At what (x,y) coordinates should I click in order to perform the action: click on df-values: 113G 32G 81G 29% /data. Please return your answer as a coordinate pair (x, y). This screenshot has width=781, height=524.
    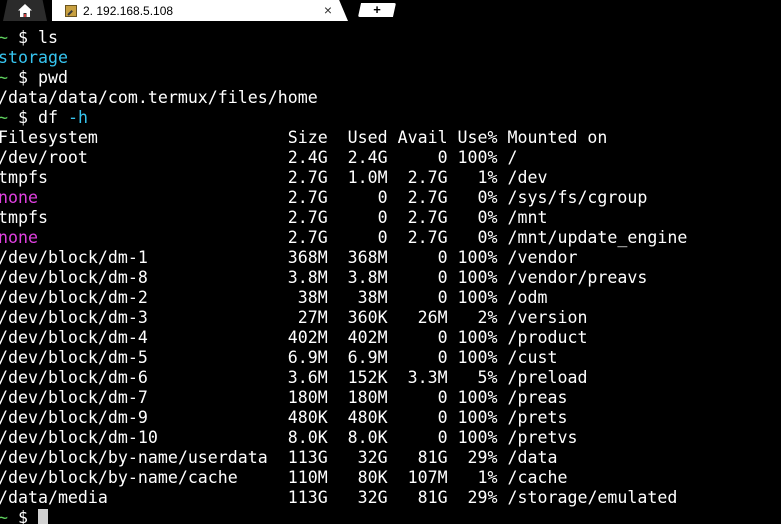
    Looking at the image, I should click on (412, 457).